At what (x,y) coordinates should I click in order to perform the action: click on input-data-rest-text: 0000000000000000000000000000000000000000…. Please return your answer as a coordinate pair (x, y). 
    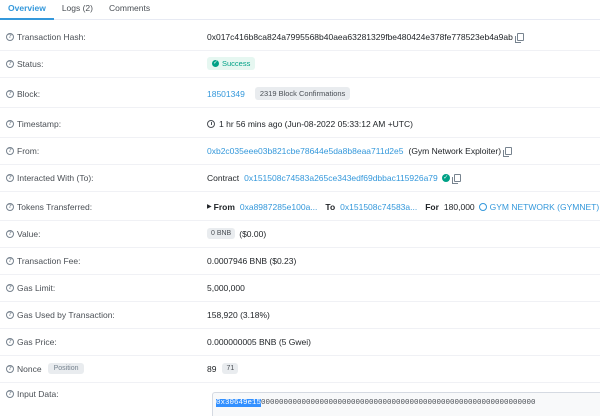
    Looking at the image, I should click on (398, 403).